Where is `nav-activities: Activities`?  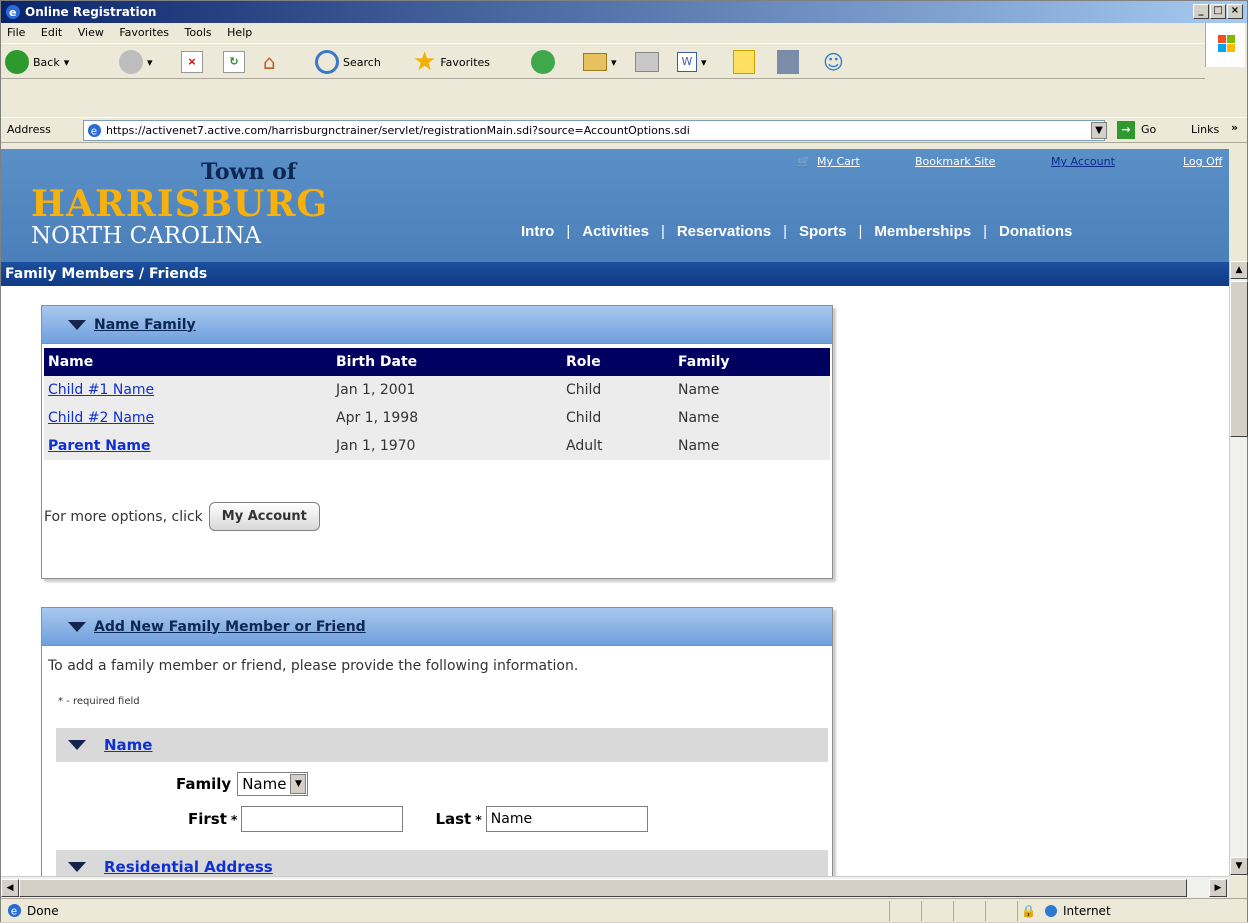 nav-activities: Activities is located at coordinates (615, 231).